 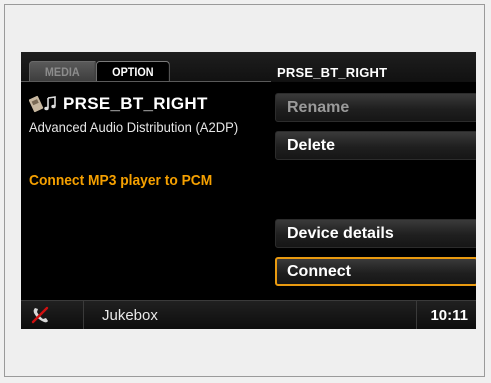 I want to click on audio-source-label: Jukebox, so click(x=130, y=315).